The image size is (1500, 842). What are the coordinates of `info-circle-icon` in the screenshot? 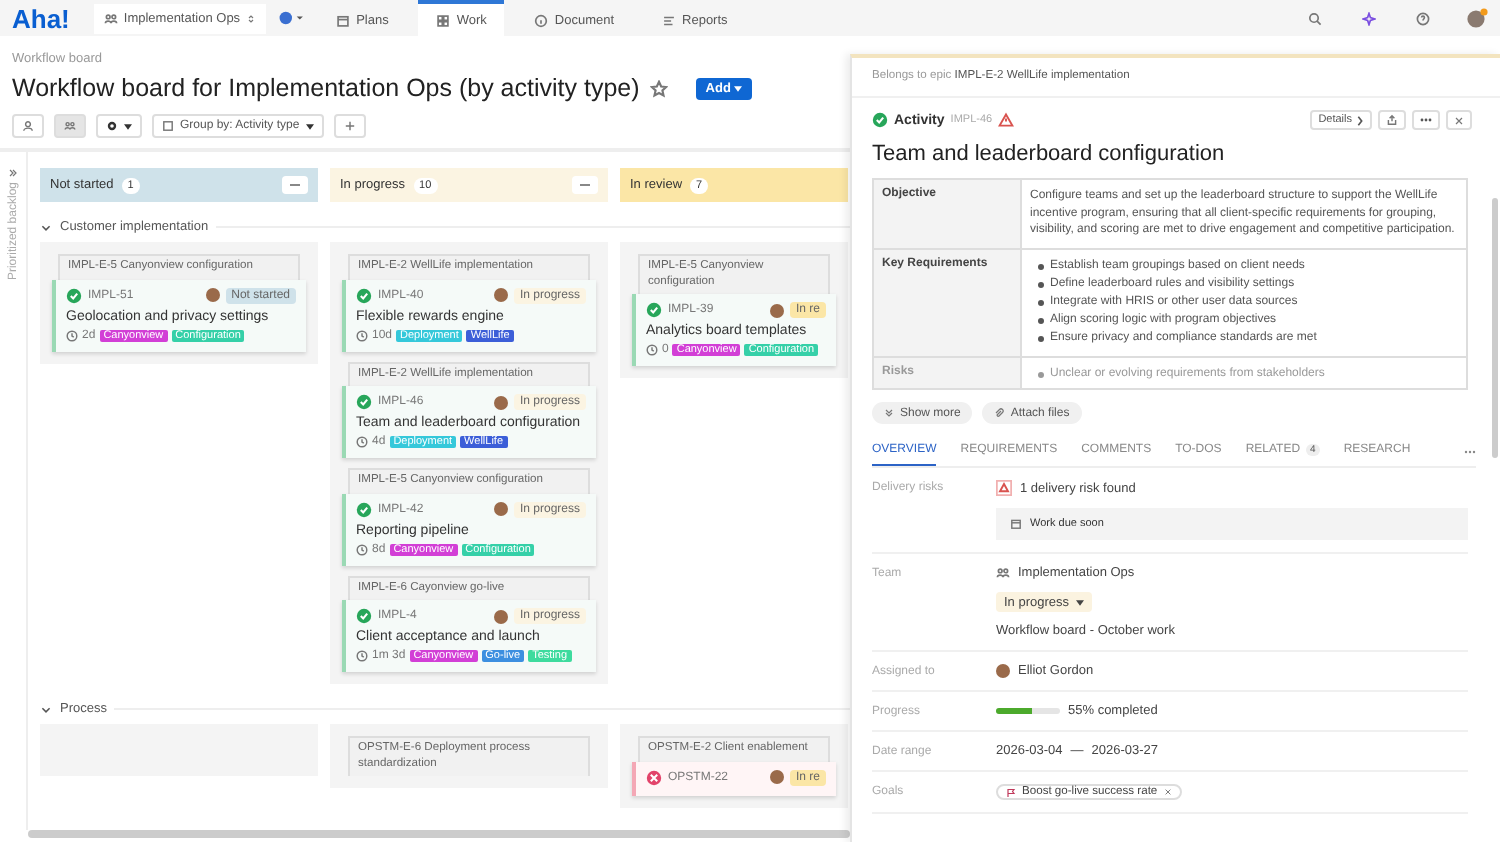 It's located at (541, 20).